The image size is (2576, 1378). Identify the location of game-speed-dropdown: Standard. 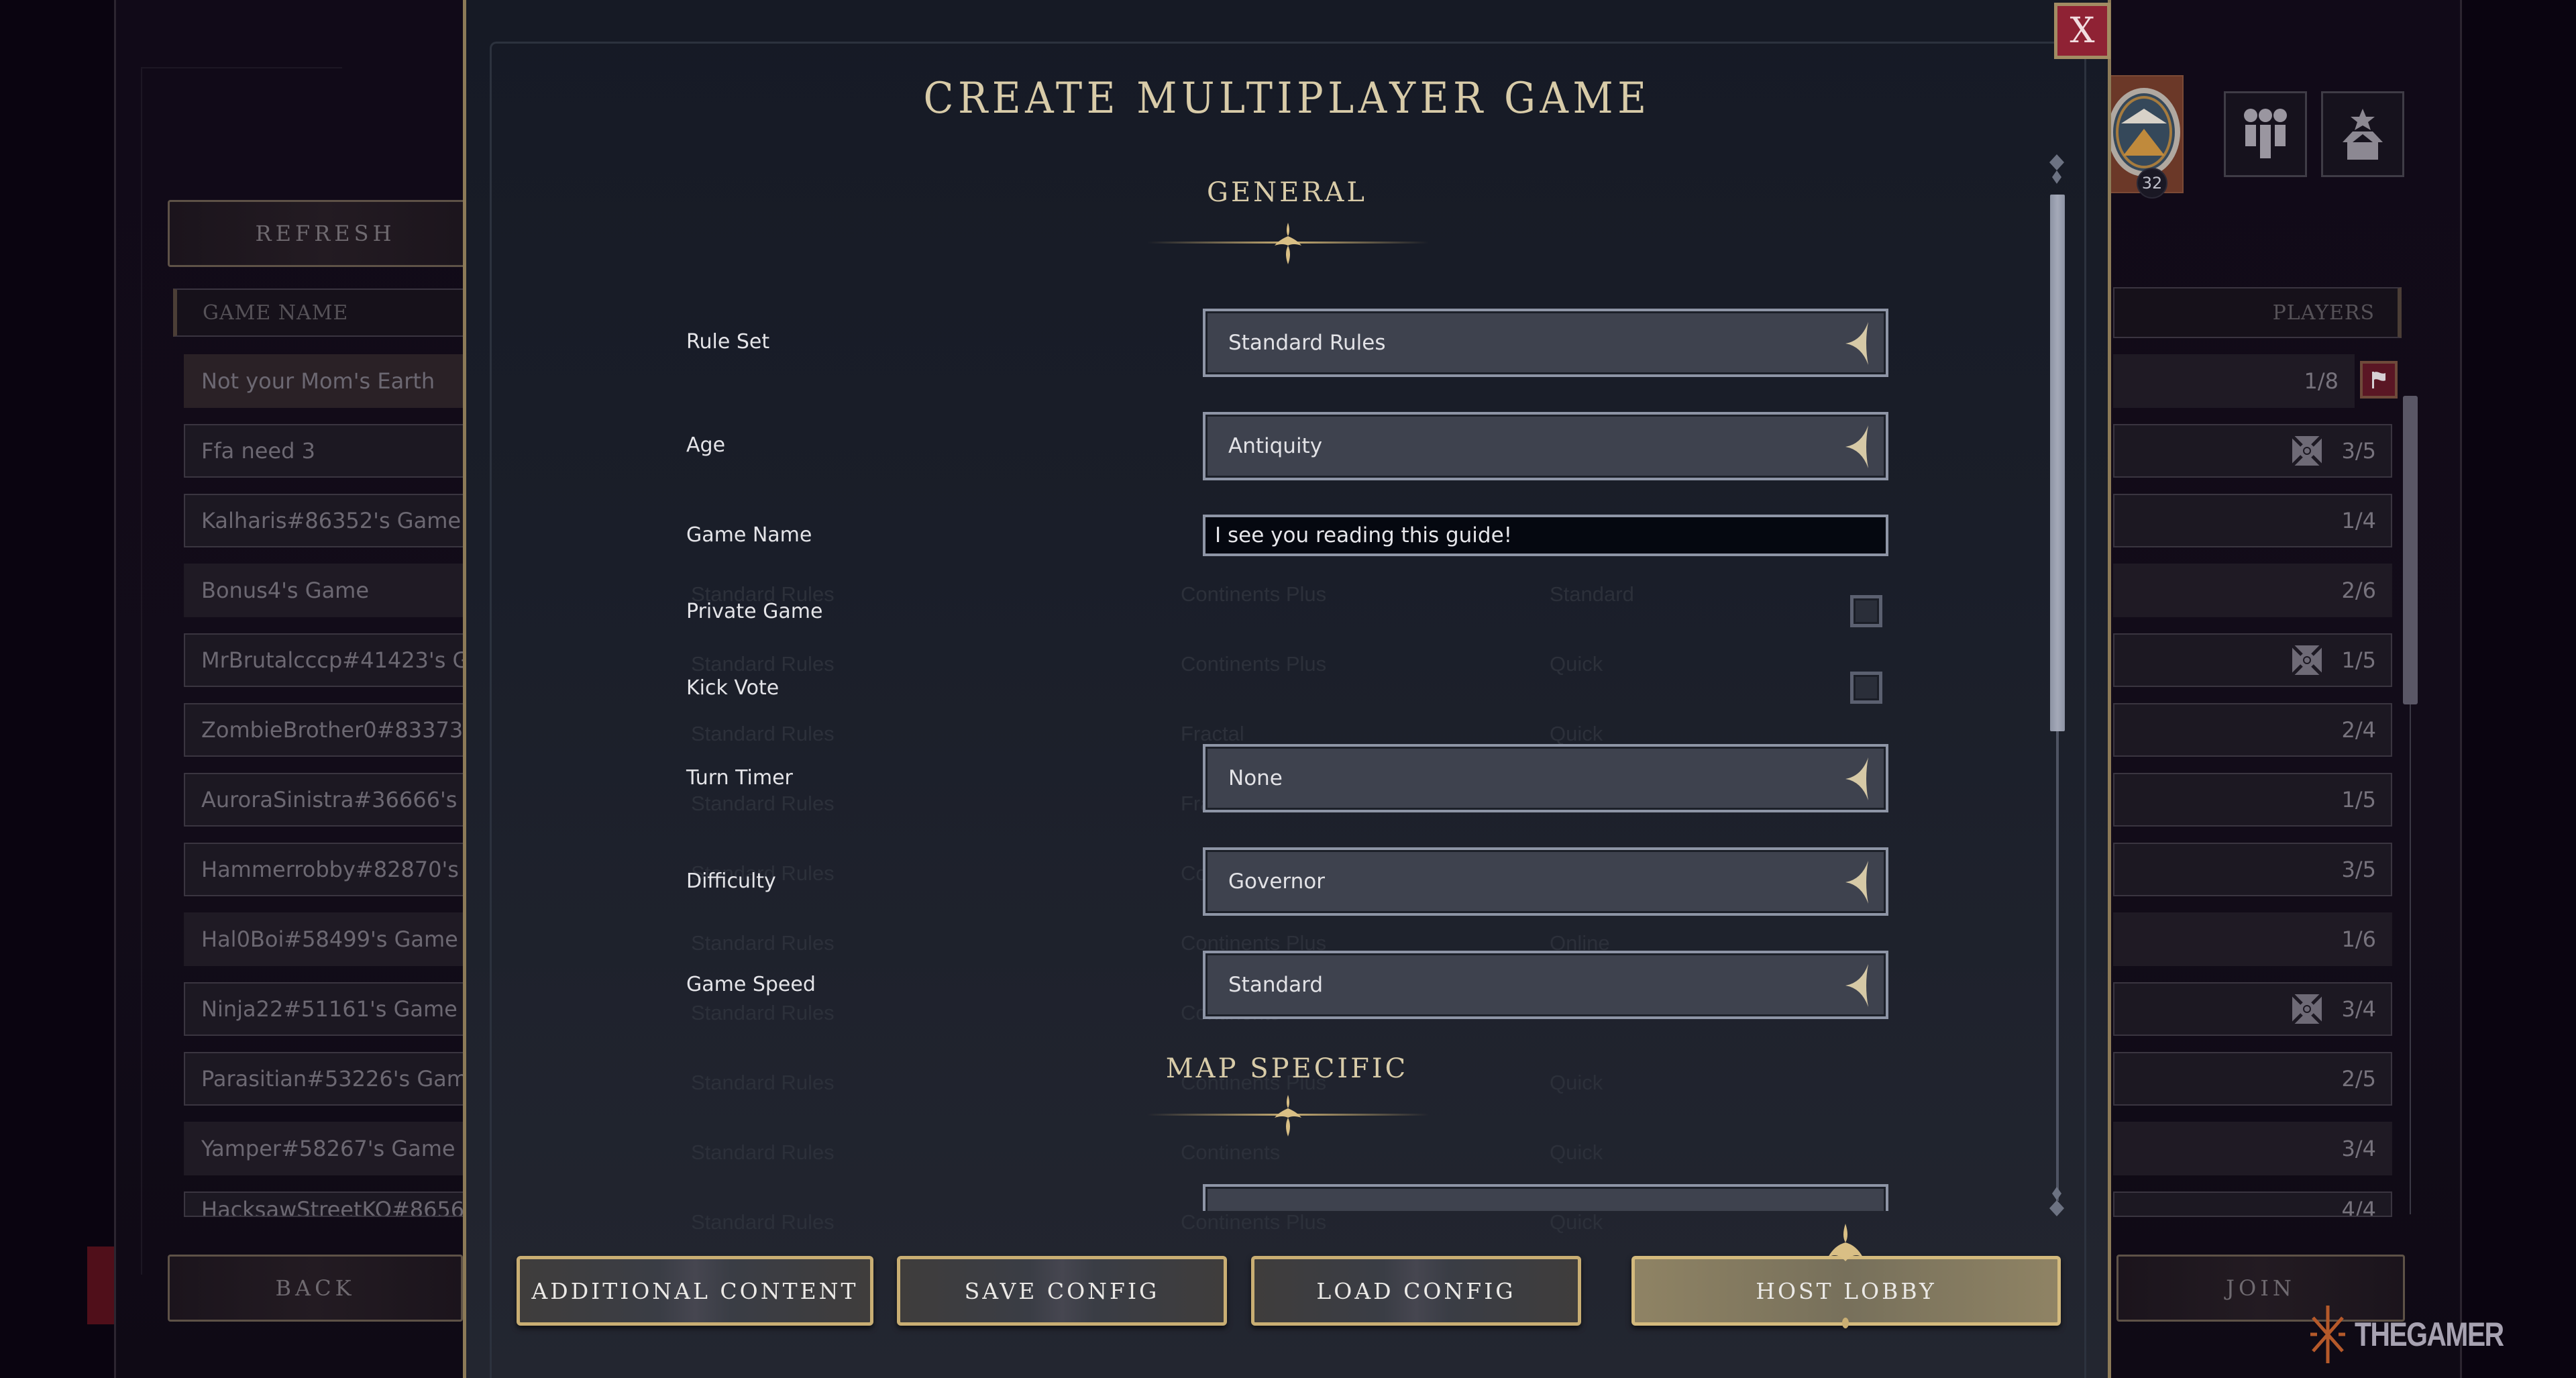
(1545, 985).